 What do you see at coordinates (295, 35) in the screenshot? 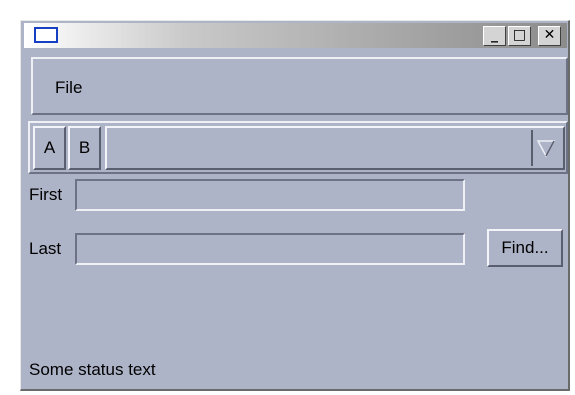
I see `title-bar: _ □ ✕` at bounding box center [295, 35].